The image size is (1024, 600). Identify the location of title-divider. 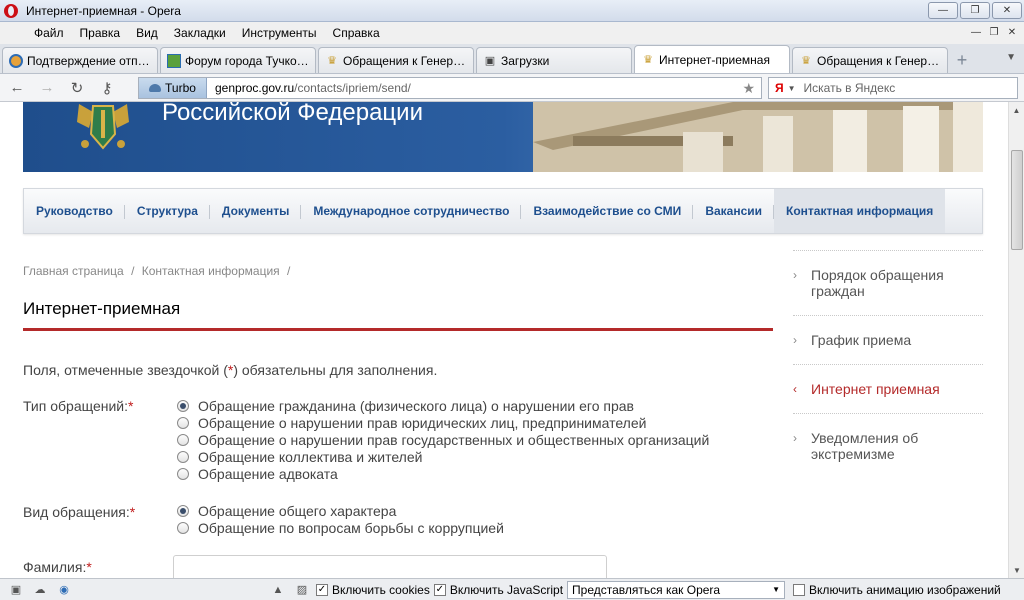
(398, 329).